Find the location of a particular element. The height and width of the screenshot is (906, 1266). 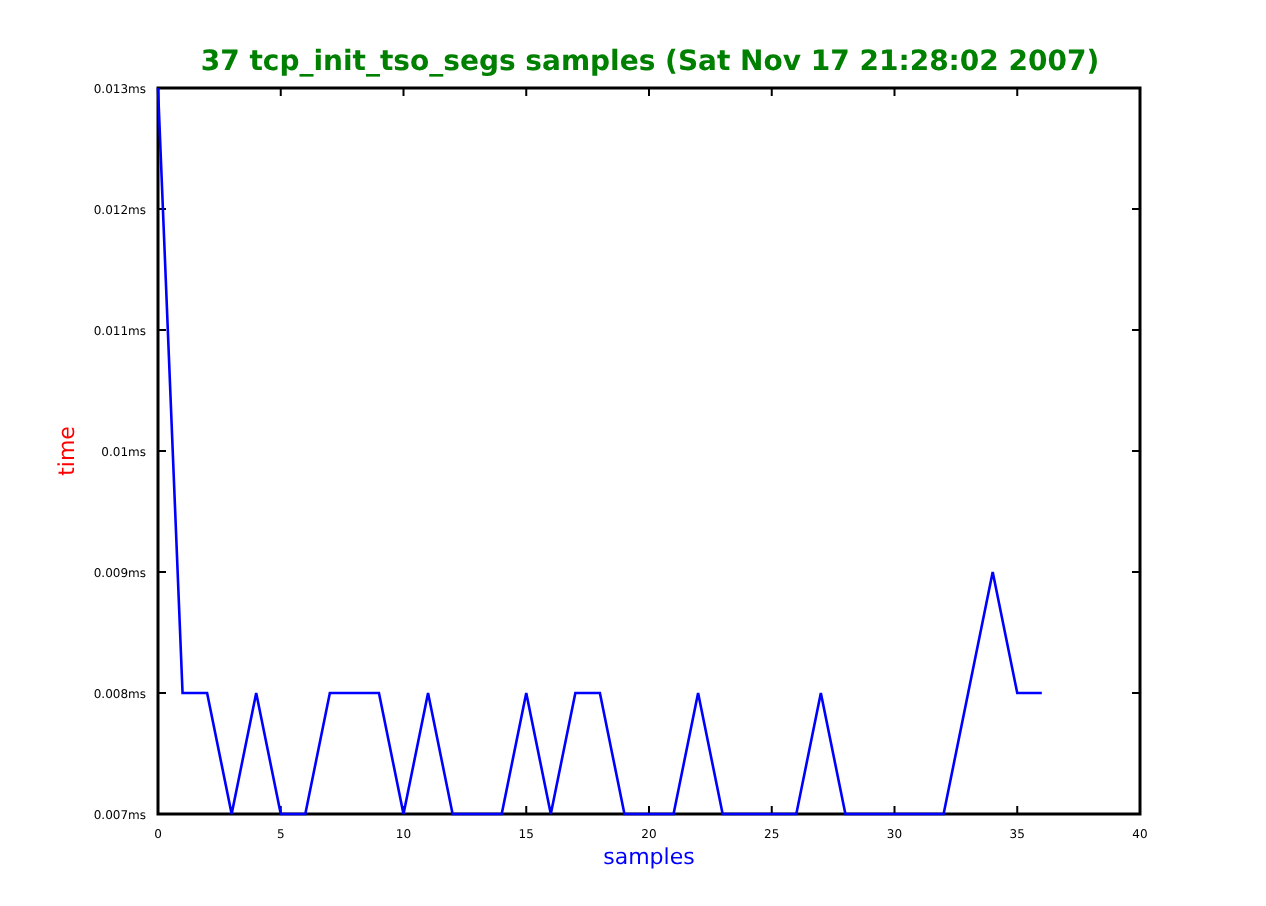

axis-label: samples is located at coordinates (649, 857).